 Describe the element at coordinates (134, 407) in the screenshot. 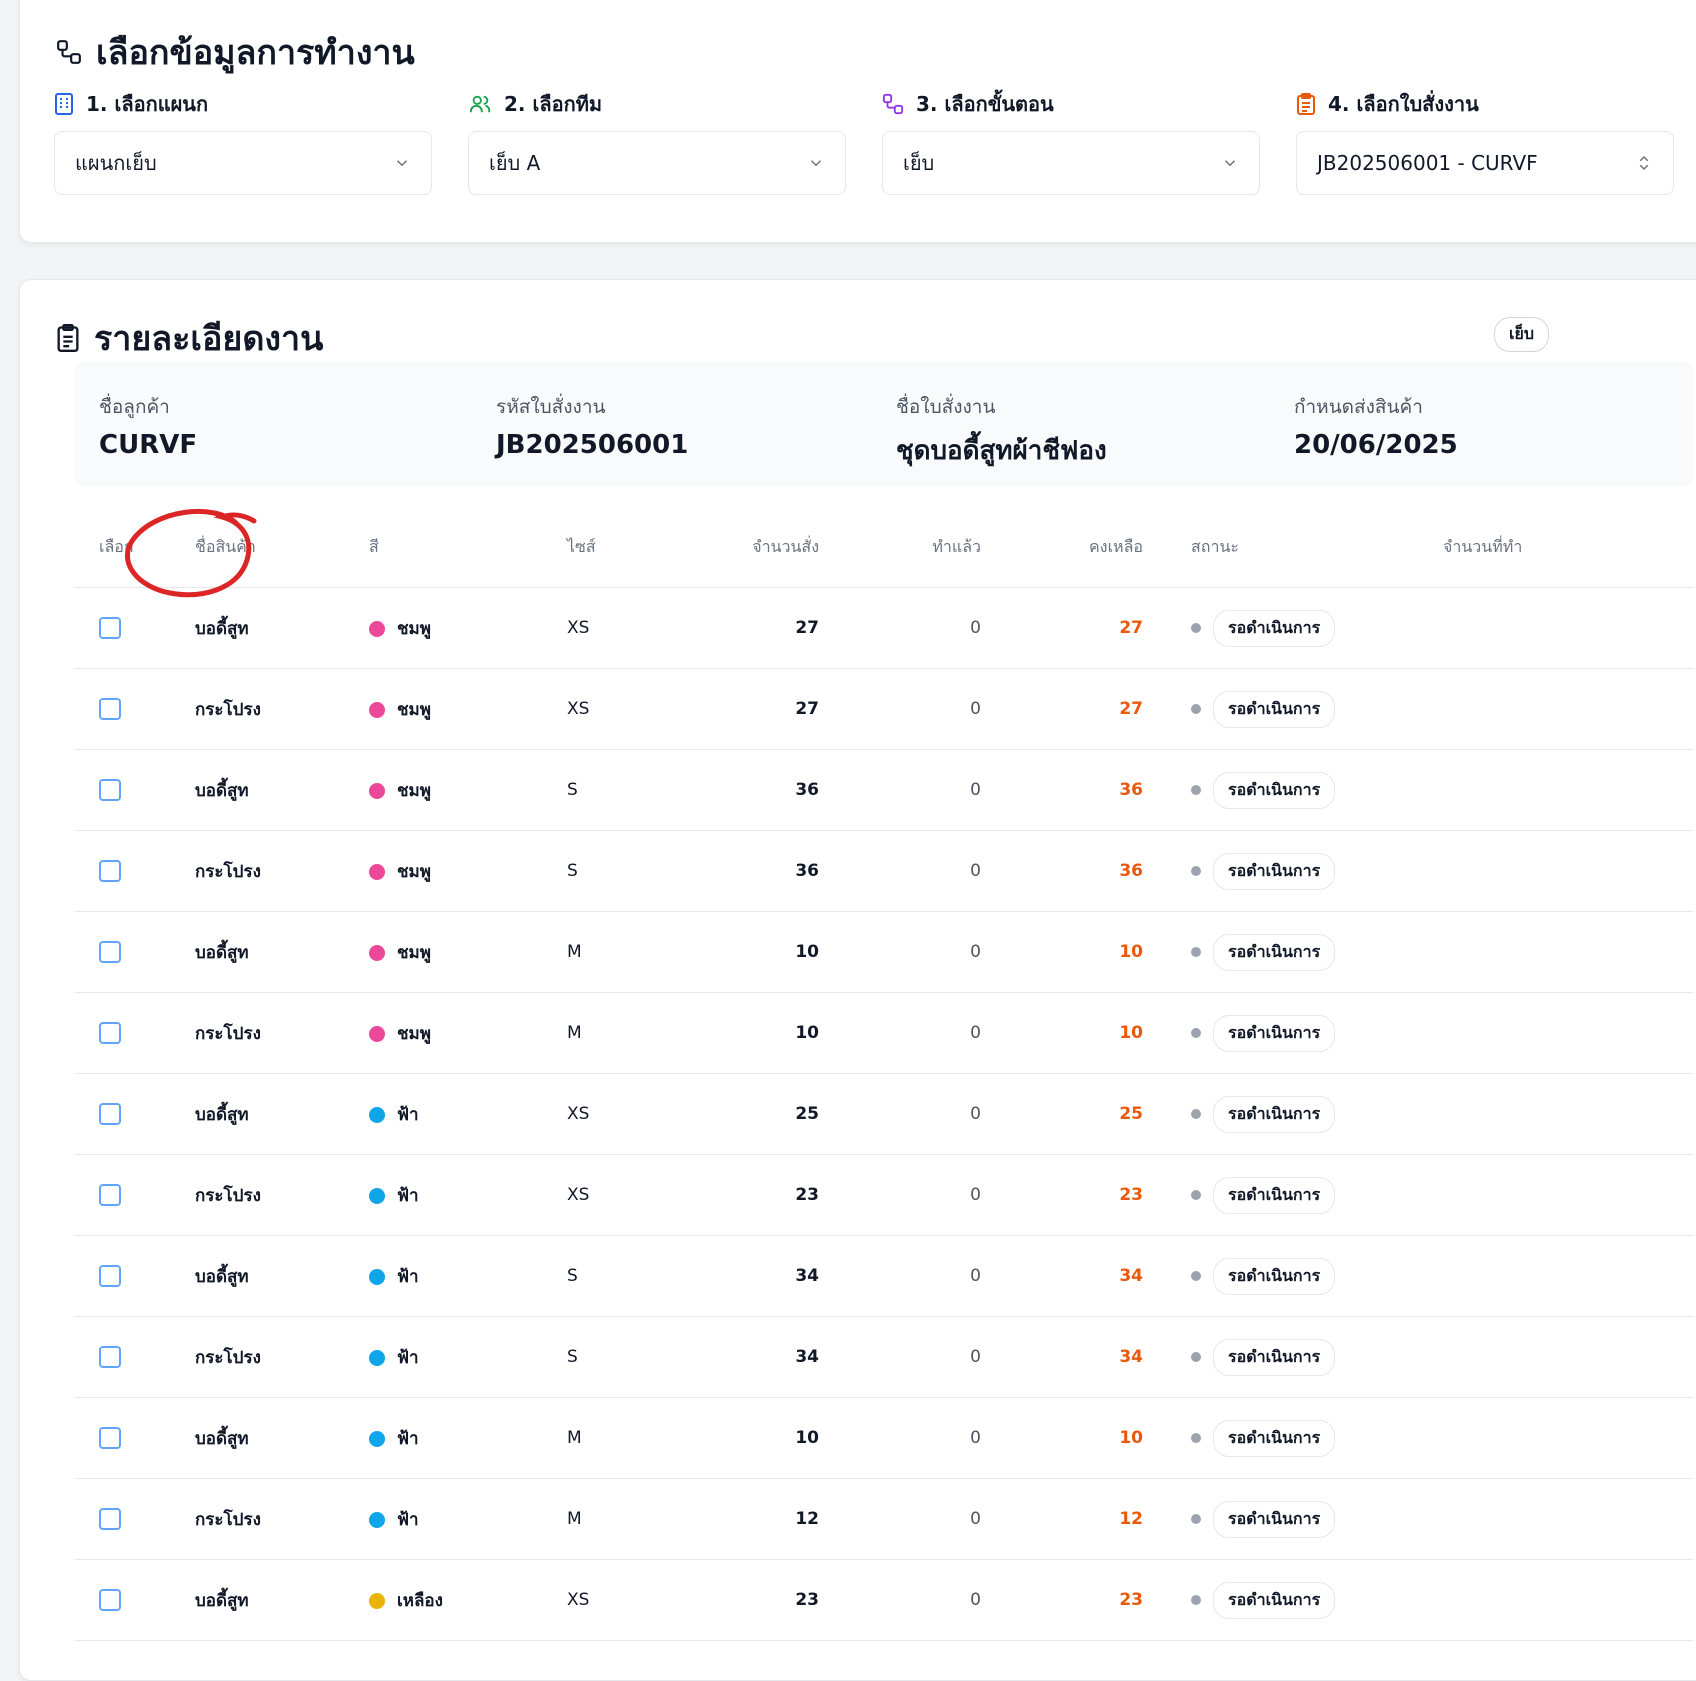

I see `customer-label: ชื่อลูกค้า` at that location.